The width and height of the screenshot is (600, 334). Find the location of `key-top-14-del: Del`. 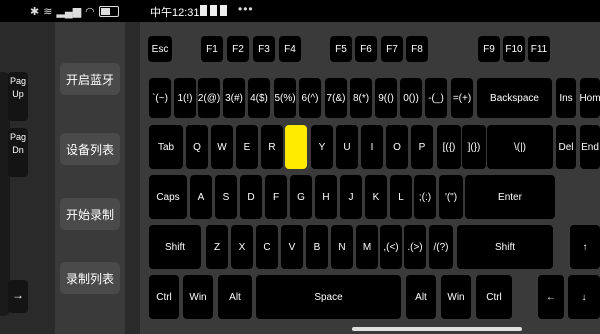

key-top-14-del: Del is located at coordinates (566, 147).